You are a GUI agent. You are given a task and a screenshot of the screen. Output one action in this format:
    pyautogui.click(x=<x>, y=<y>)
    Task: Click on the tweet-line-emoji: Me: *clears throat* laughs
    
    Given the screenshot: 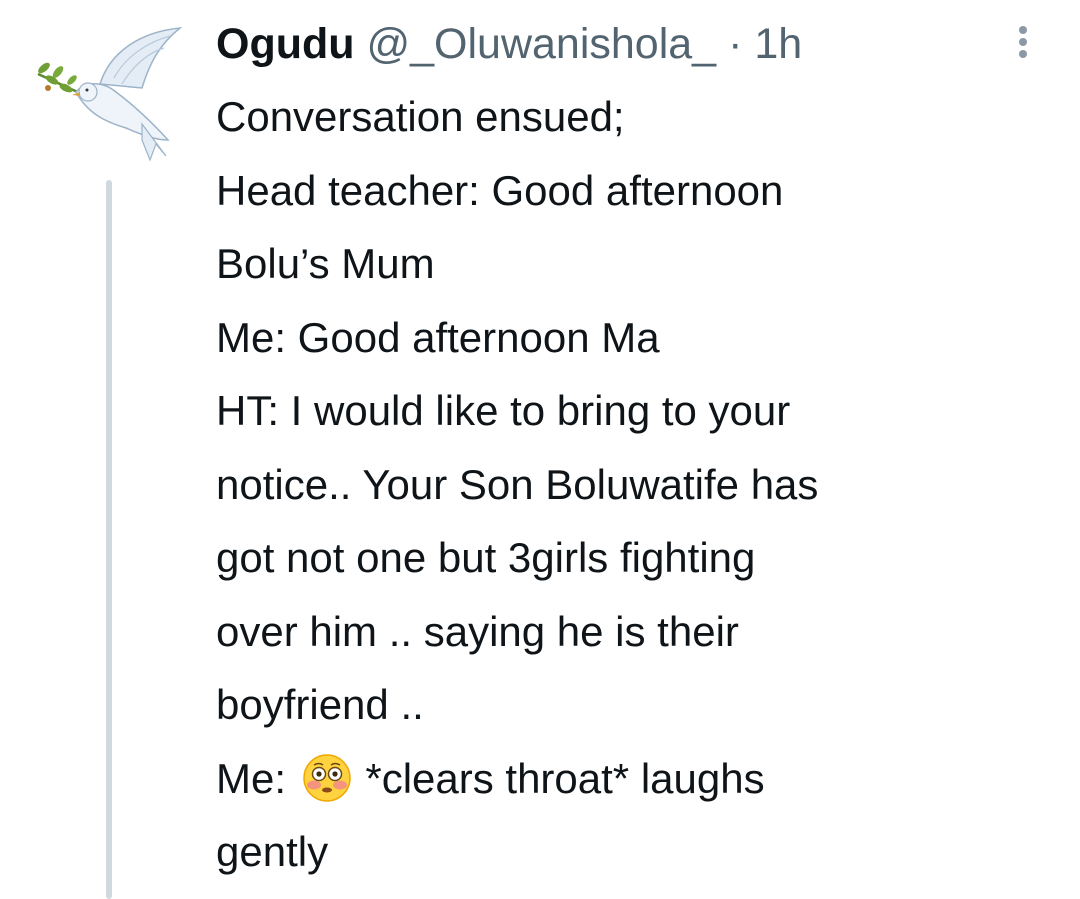 What is the action you would take?
    pyautogui.click(x=636, y=779)
    